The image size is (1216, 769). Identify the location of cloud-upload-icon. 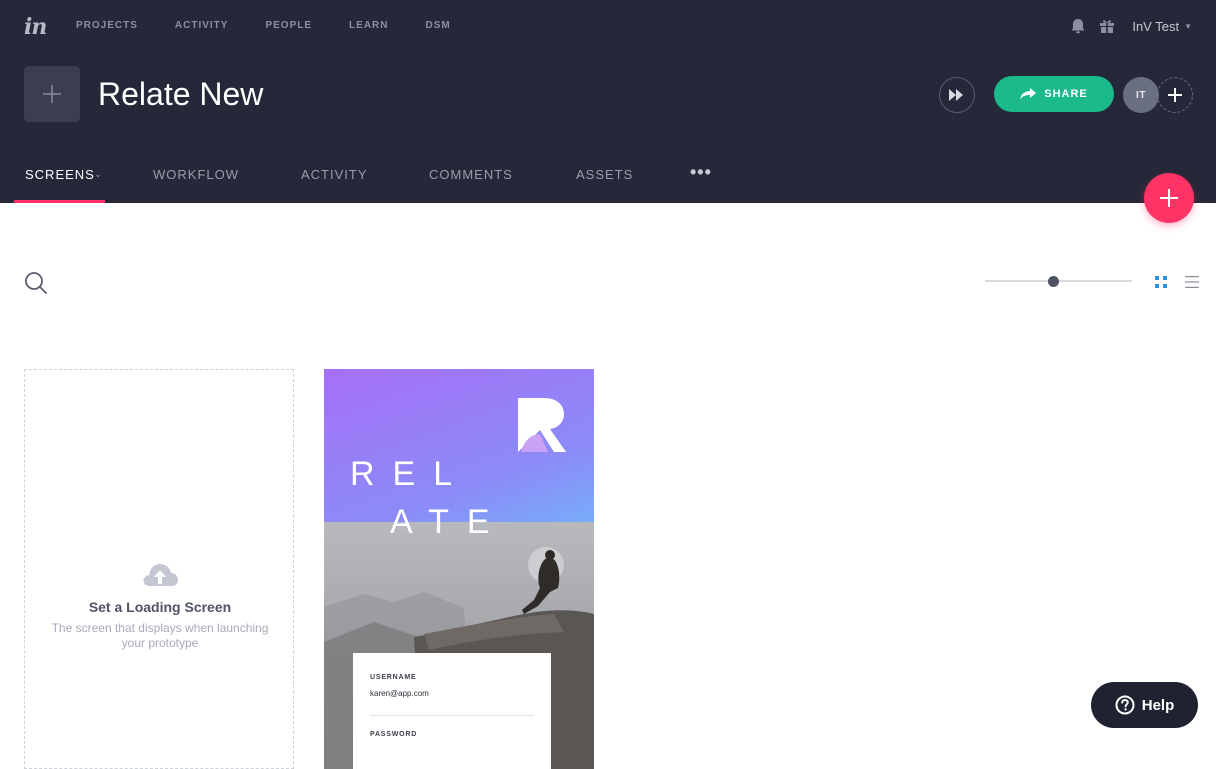
(160, 575).